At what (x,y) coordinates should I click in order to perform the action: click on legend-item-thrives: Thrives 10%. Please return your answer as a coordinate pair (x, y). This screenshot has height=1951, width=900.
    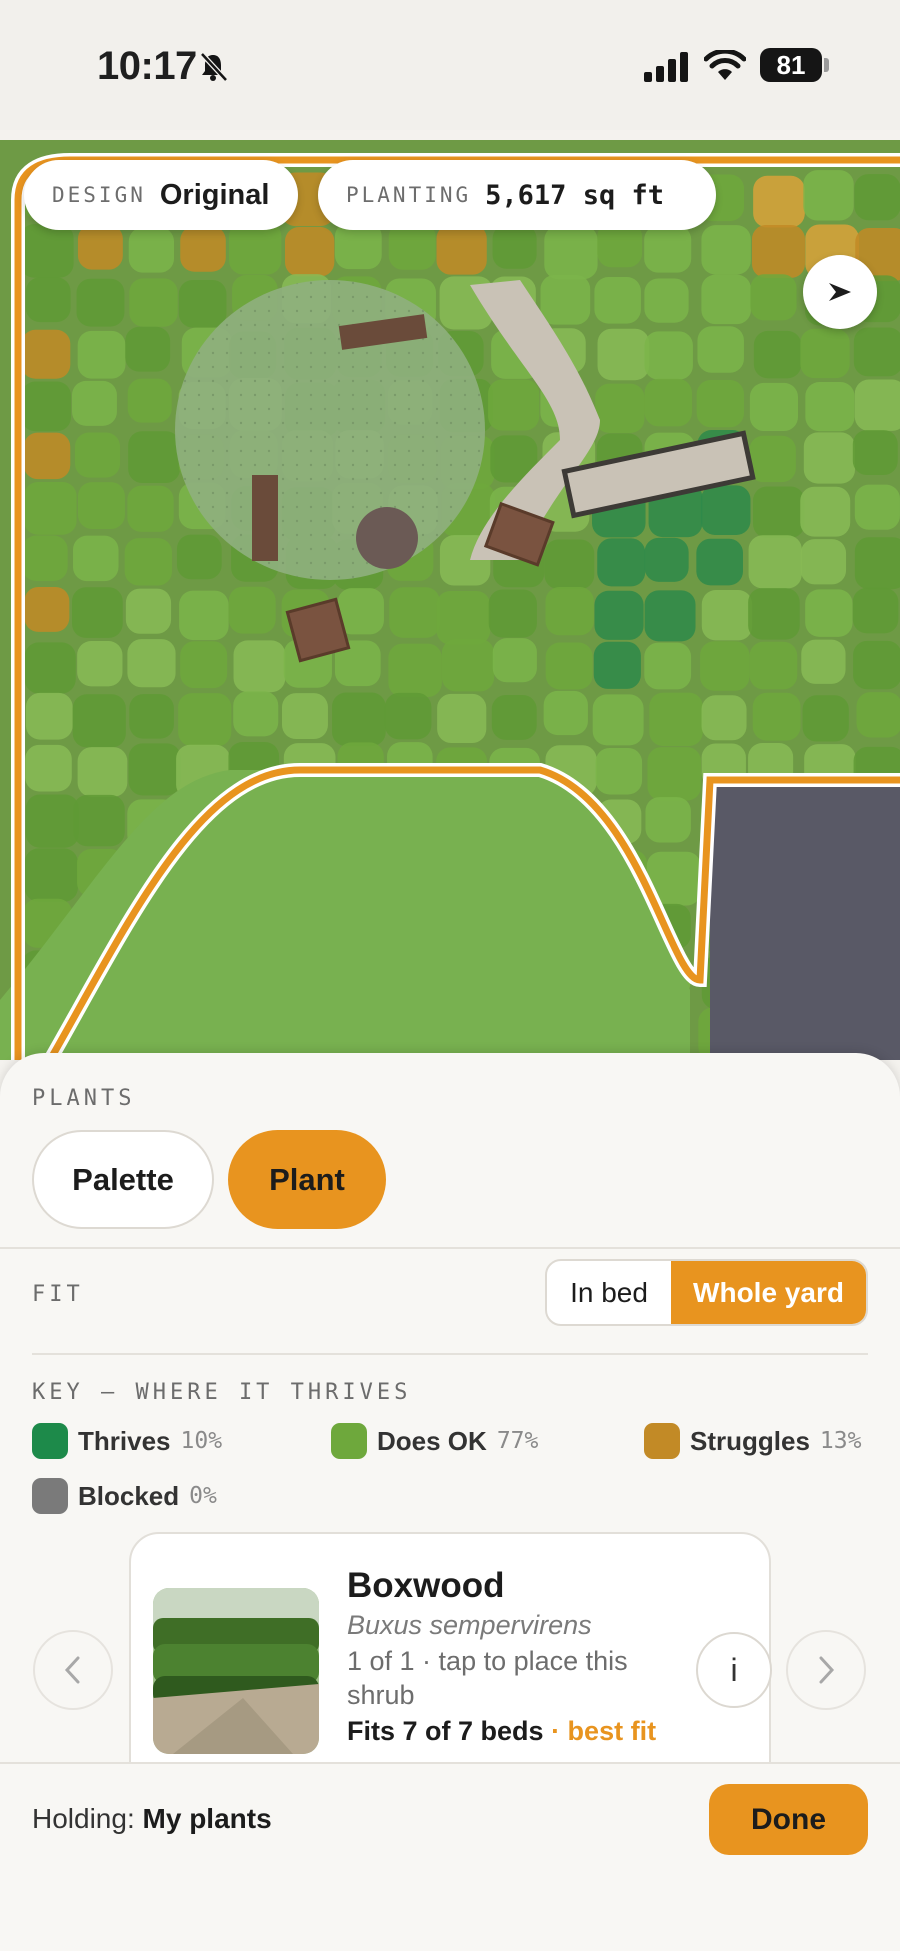
    Looking at the image, I should click on (127, 1441).